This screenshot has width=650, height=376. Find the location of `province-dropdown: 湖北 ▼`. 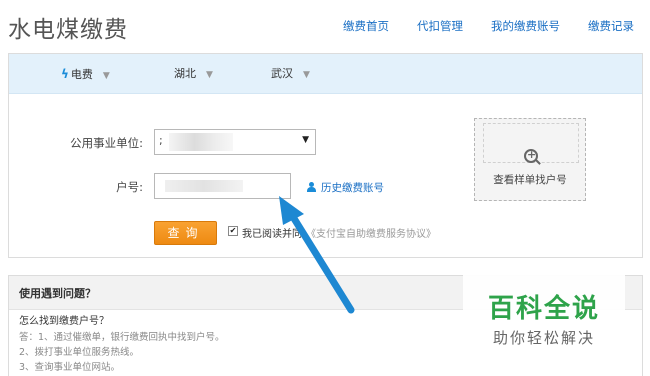

province-dropdown: 湖北 ▼ is located at coordinates (193, 74).